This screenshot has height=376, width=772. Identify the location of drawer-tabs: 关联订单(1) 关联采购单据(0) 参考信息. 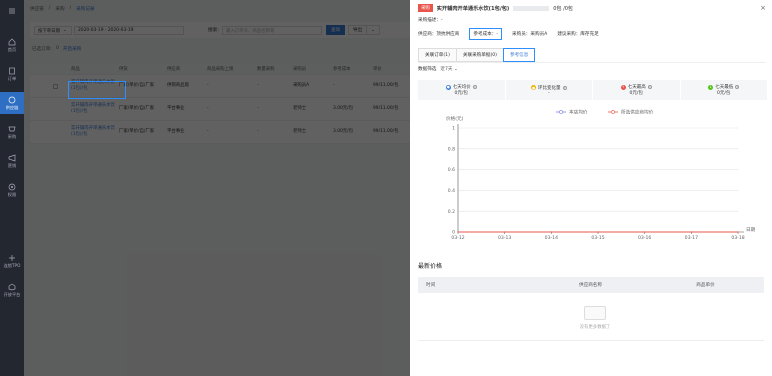
(477, 55).